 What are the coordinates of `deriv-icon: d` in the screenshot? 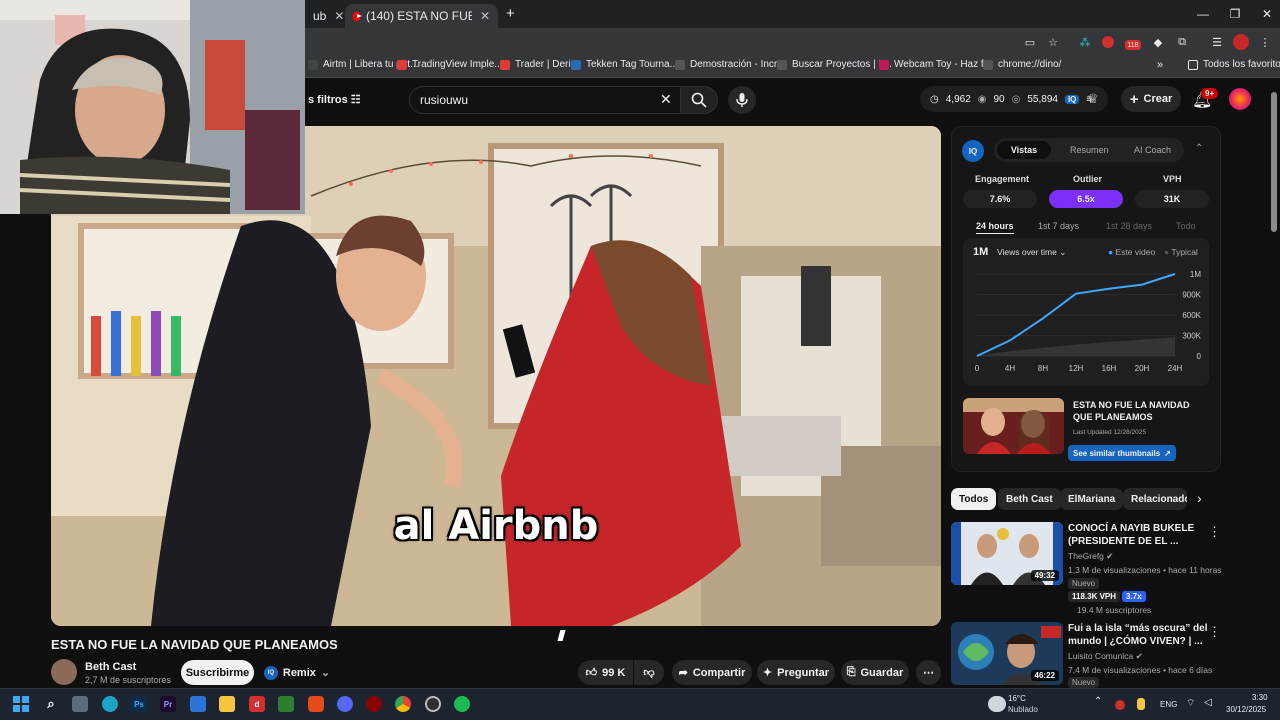 It's located at (257, 704).